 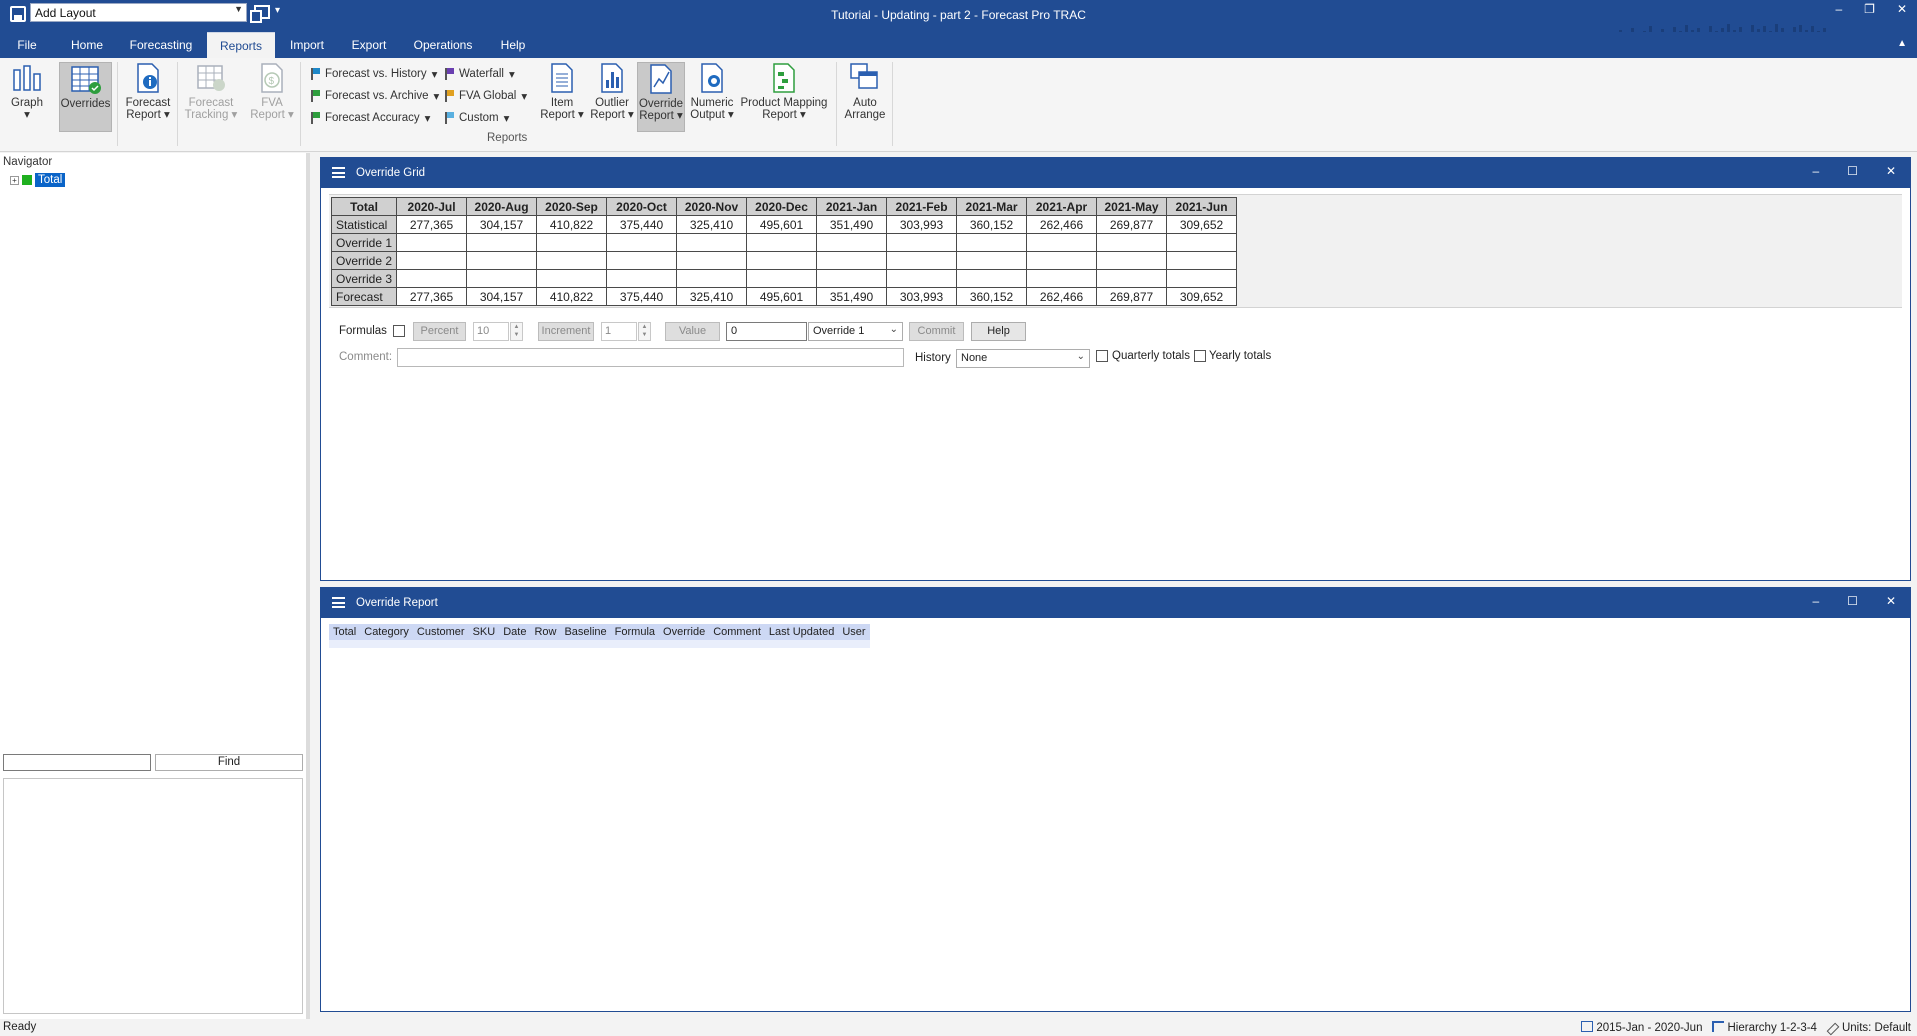 What do you see at coordinates (486, 96) in the screenshot?
I see `fva-global-button: FVA Global ▾` at bounding box center [486, 96].